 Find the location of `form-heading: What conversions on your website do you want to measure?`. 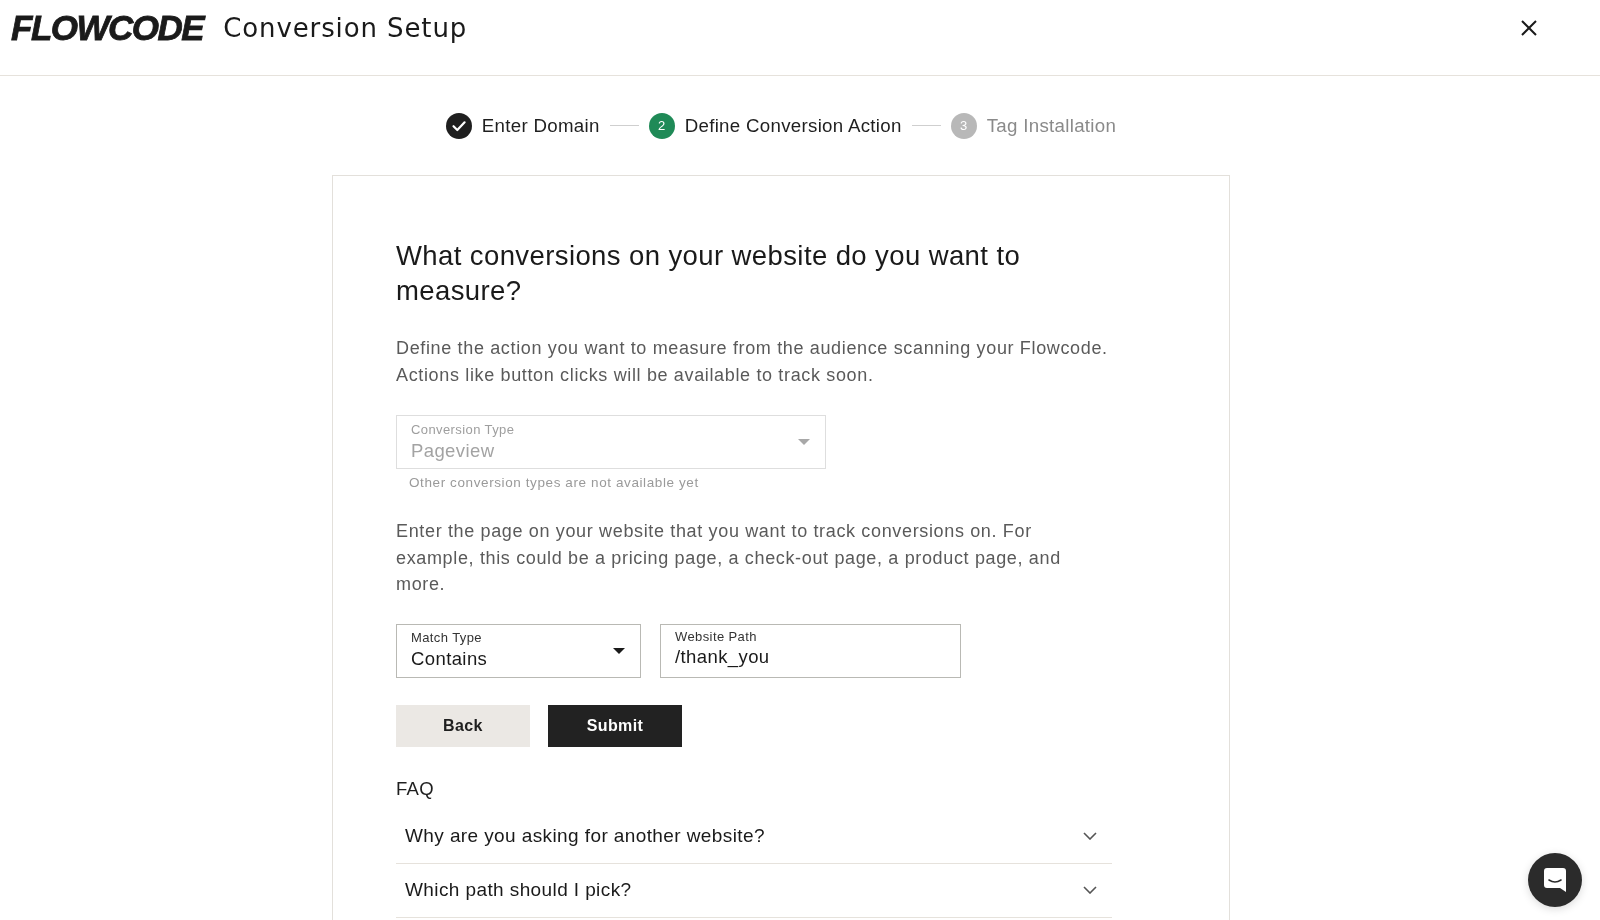

form-heading: What conversions on your website do you want to measure? is located at coordinates (709, 273).